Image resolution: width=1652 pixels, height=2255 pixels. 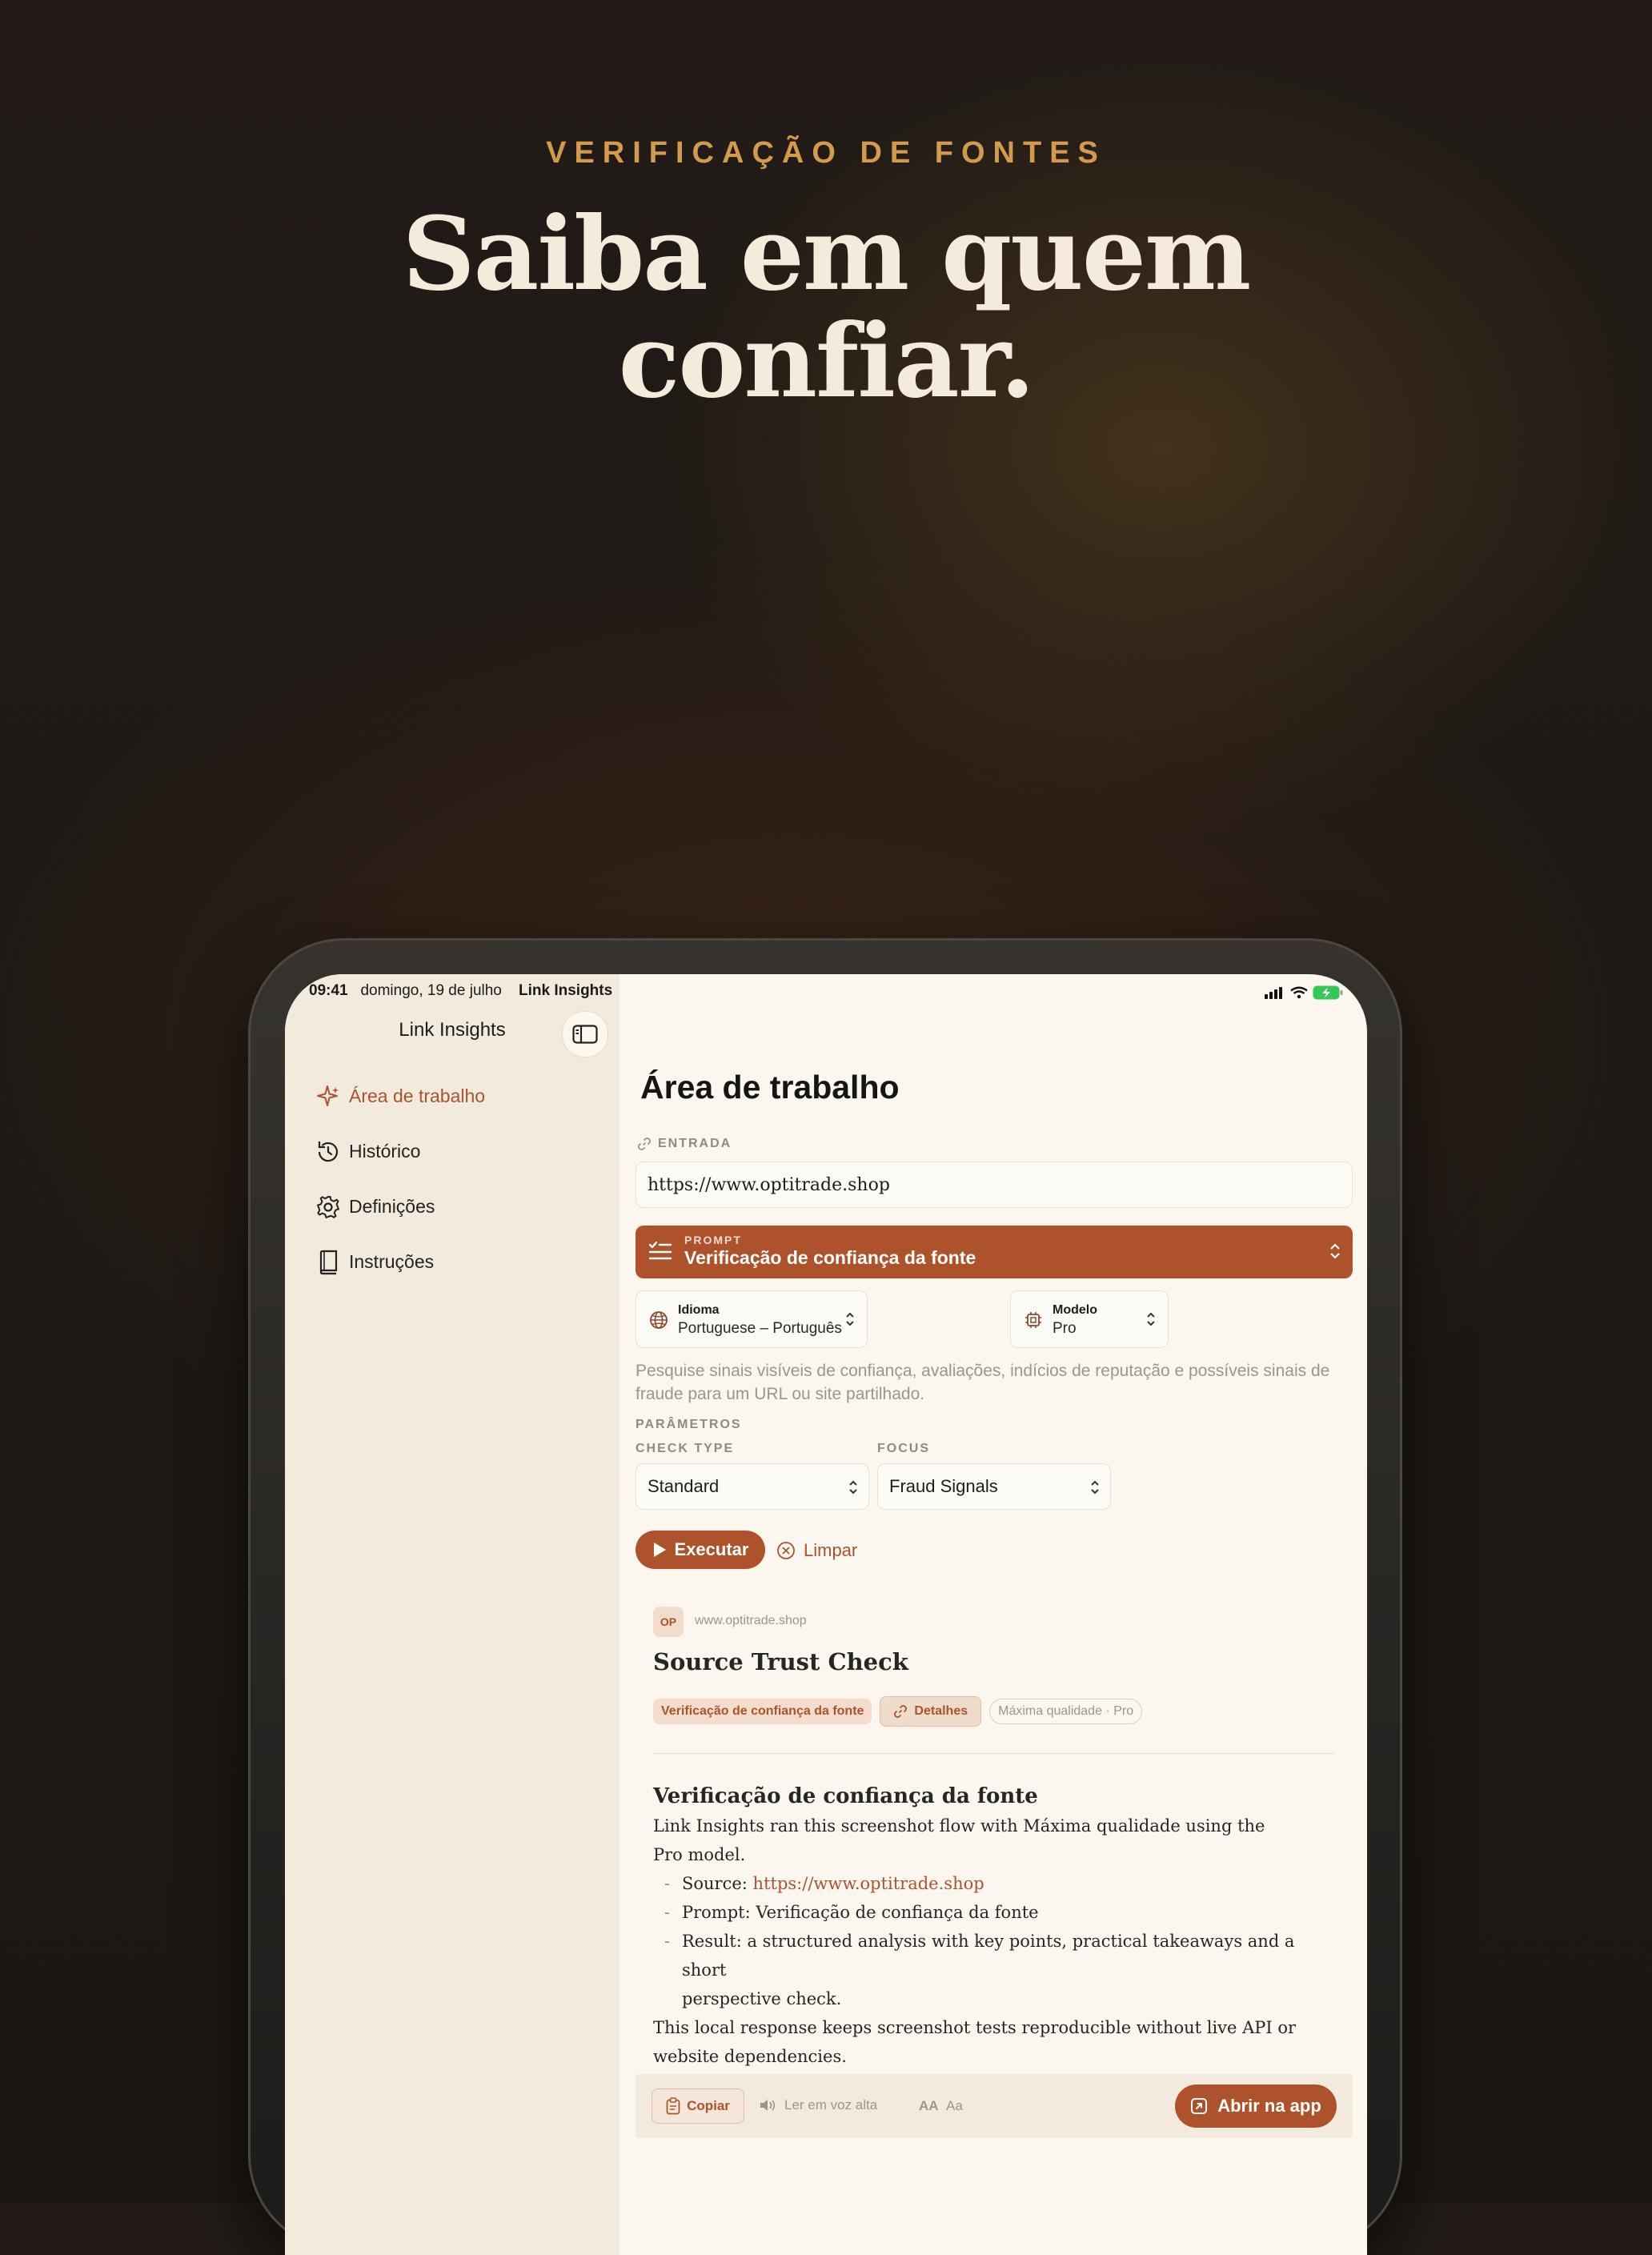 What do you see at coordinates (458, 1262) in the screenshot?
I see `sidebar-item-instructions: Instruções` at bounding box center [458, 1262].